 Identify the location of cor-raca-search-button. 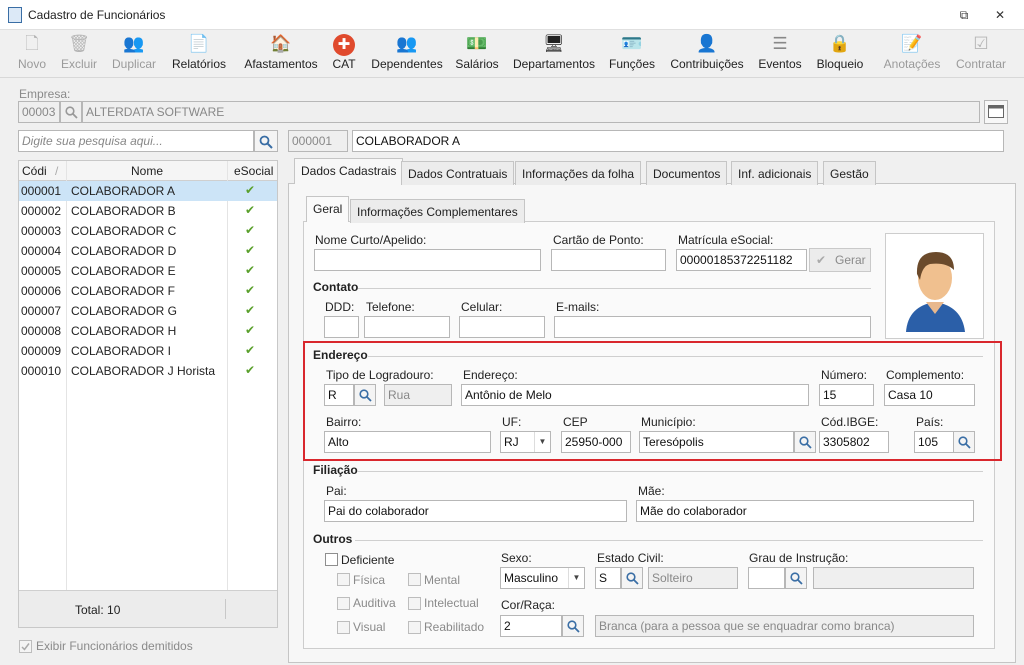
(573, 626).